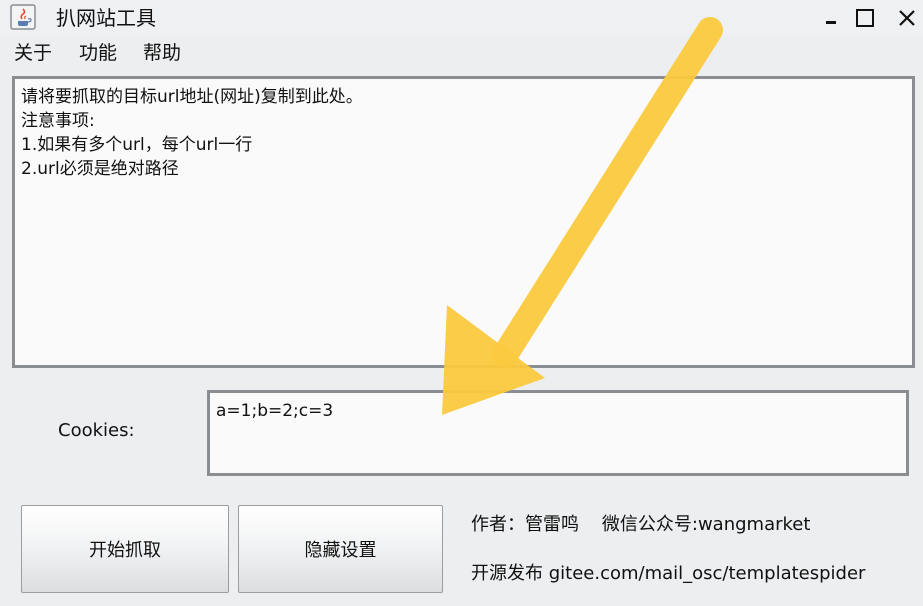 The height and width of the screenshot is (606, 923). What do you see at coordinates (33, 53) in the screenshot?
I see `menu-item-about: 关于` at bounding box center [33, 53].